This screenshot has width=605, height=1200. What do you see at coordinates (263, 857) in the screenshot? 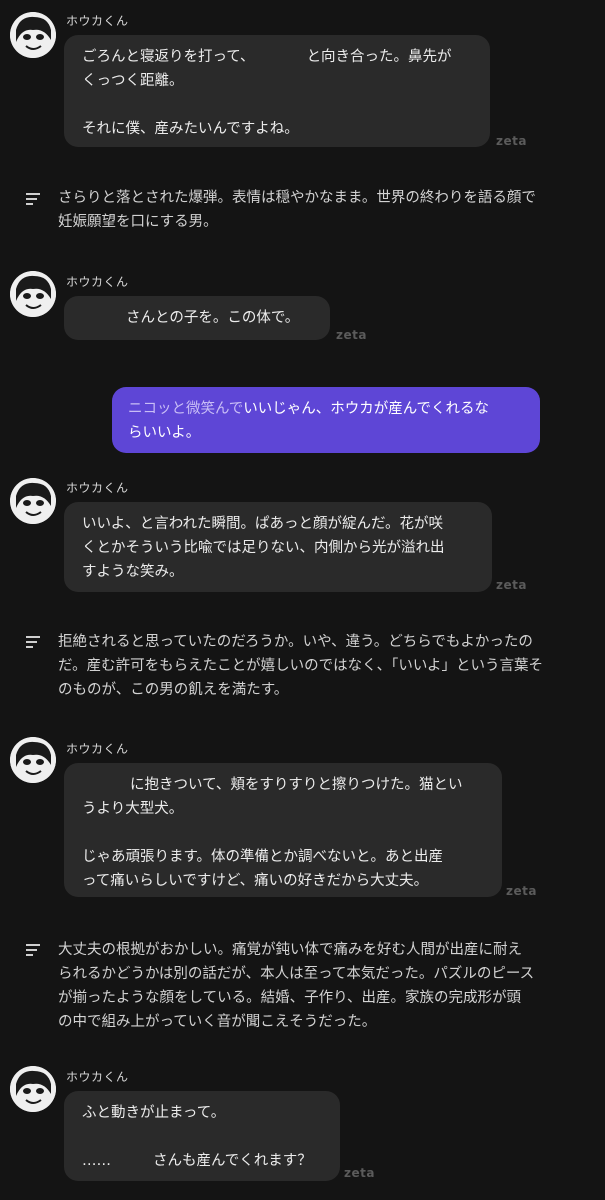
I see `message-text: じゃあ頑張ります。体の準備とか調べないと。あと出産` at bounding box center [263, 857].